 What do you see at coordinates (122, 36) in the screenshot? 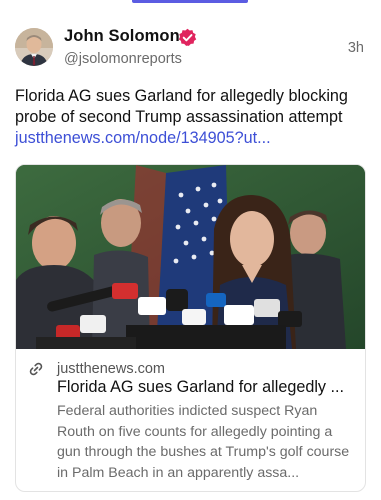
I see `author-name: John Solomon` at bounding box center [122, 36].